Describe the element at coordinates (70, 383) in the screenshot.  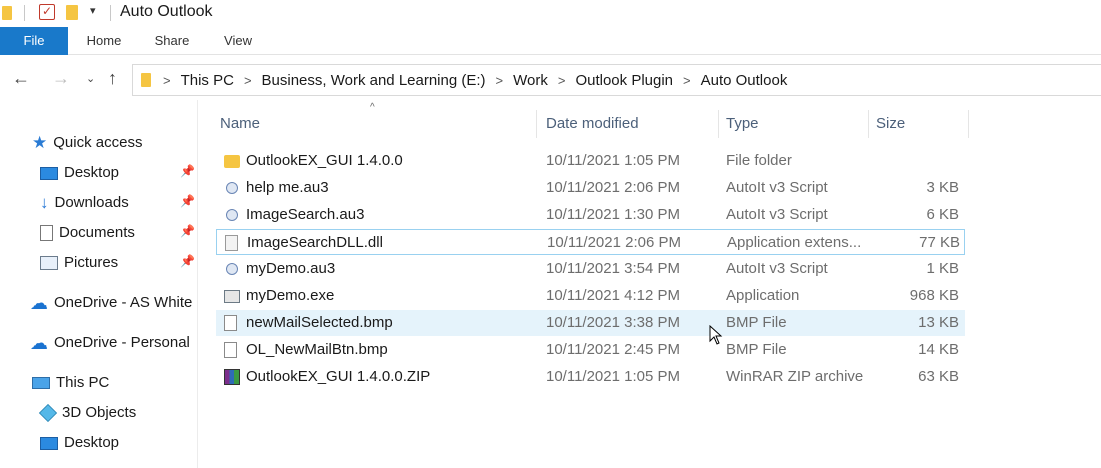
I see `sidebar-item-this-pc: This PC` at that location.